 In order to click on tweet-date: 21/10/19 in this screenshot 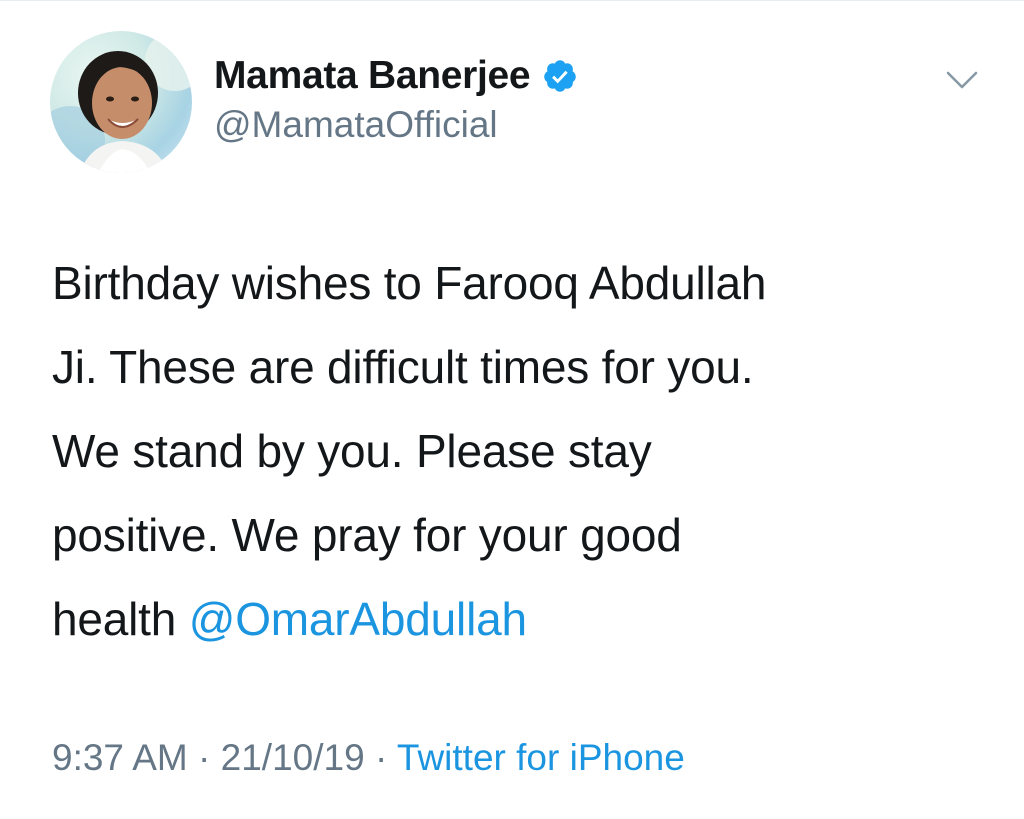, I will do `click(292, 757)`.